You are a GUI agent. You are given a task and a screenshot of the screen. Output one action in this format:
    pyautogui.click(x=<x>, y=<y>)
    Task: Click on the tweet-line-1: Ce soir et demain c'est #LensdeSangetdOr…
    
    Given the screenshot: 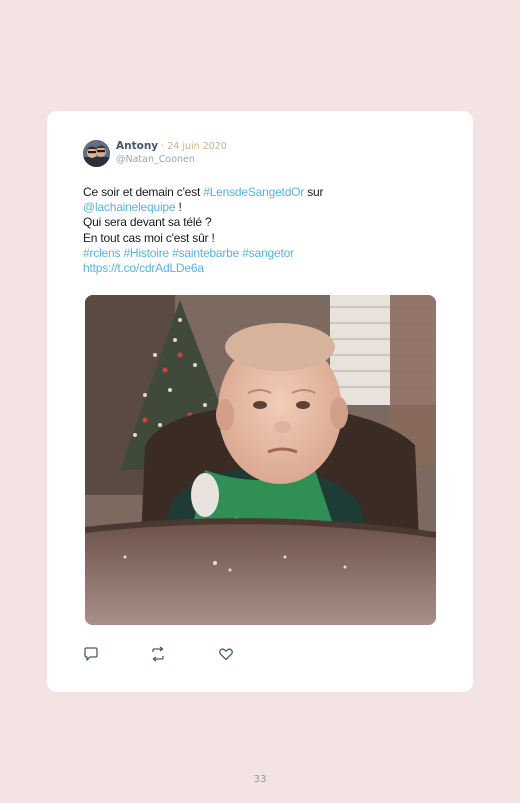 What is the action you would take?
    pyautogui.click(x=263, y=192)
    